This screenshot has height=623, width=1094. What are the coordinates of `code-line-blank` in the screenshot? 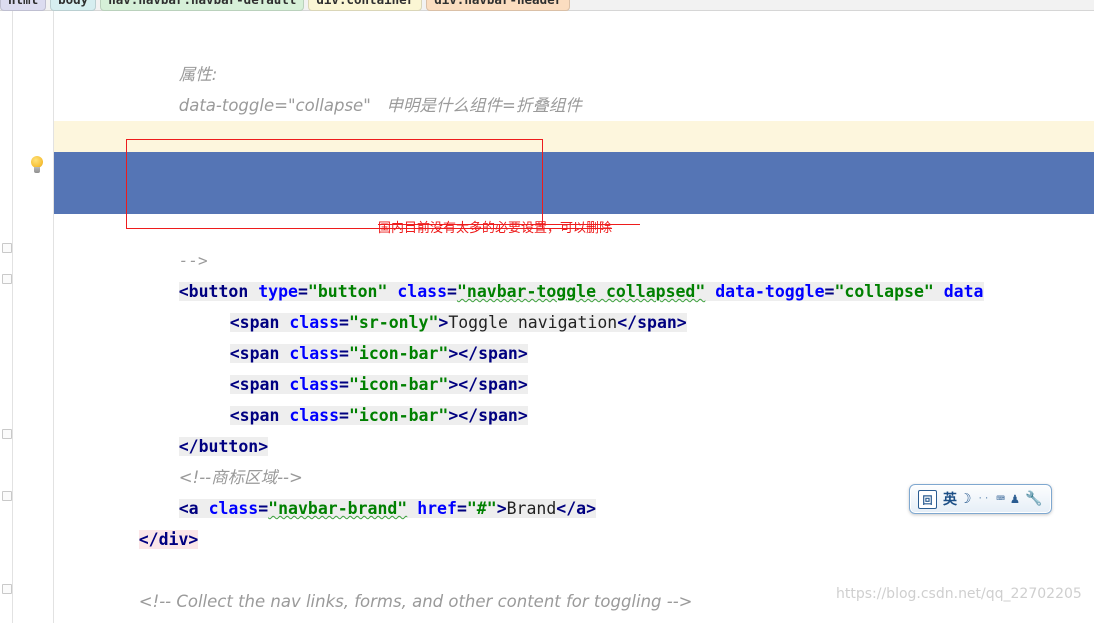 It's located at (574, 539).